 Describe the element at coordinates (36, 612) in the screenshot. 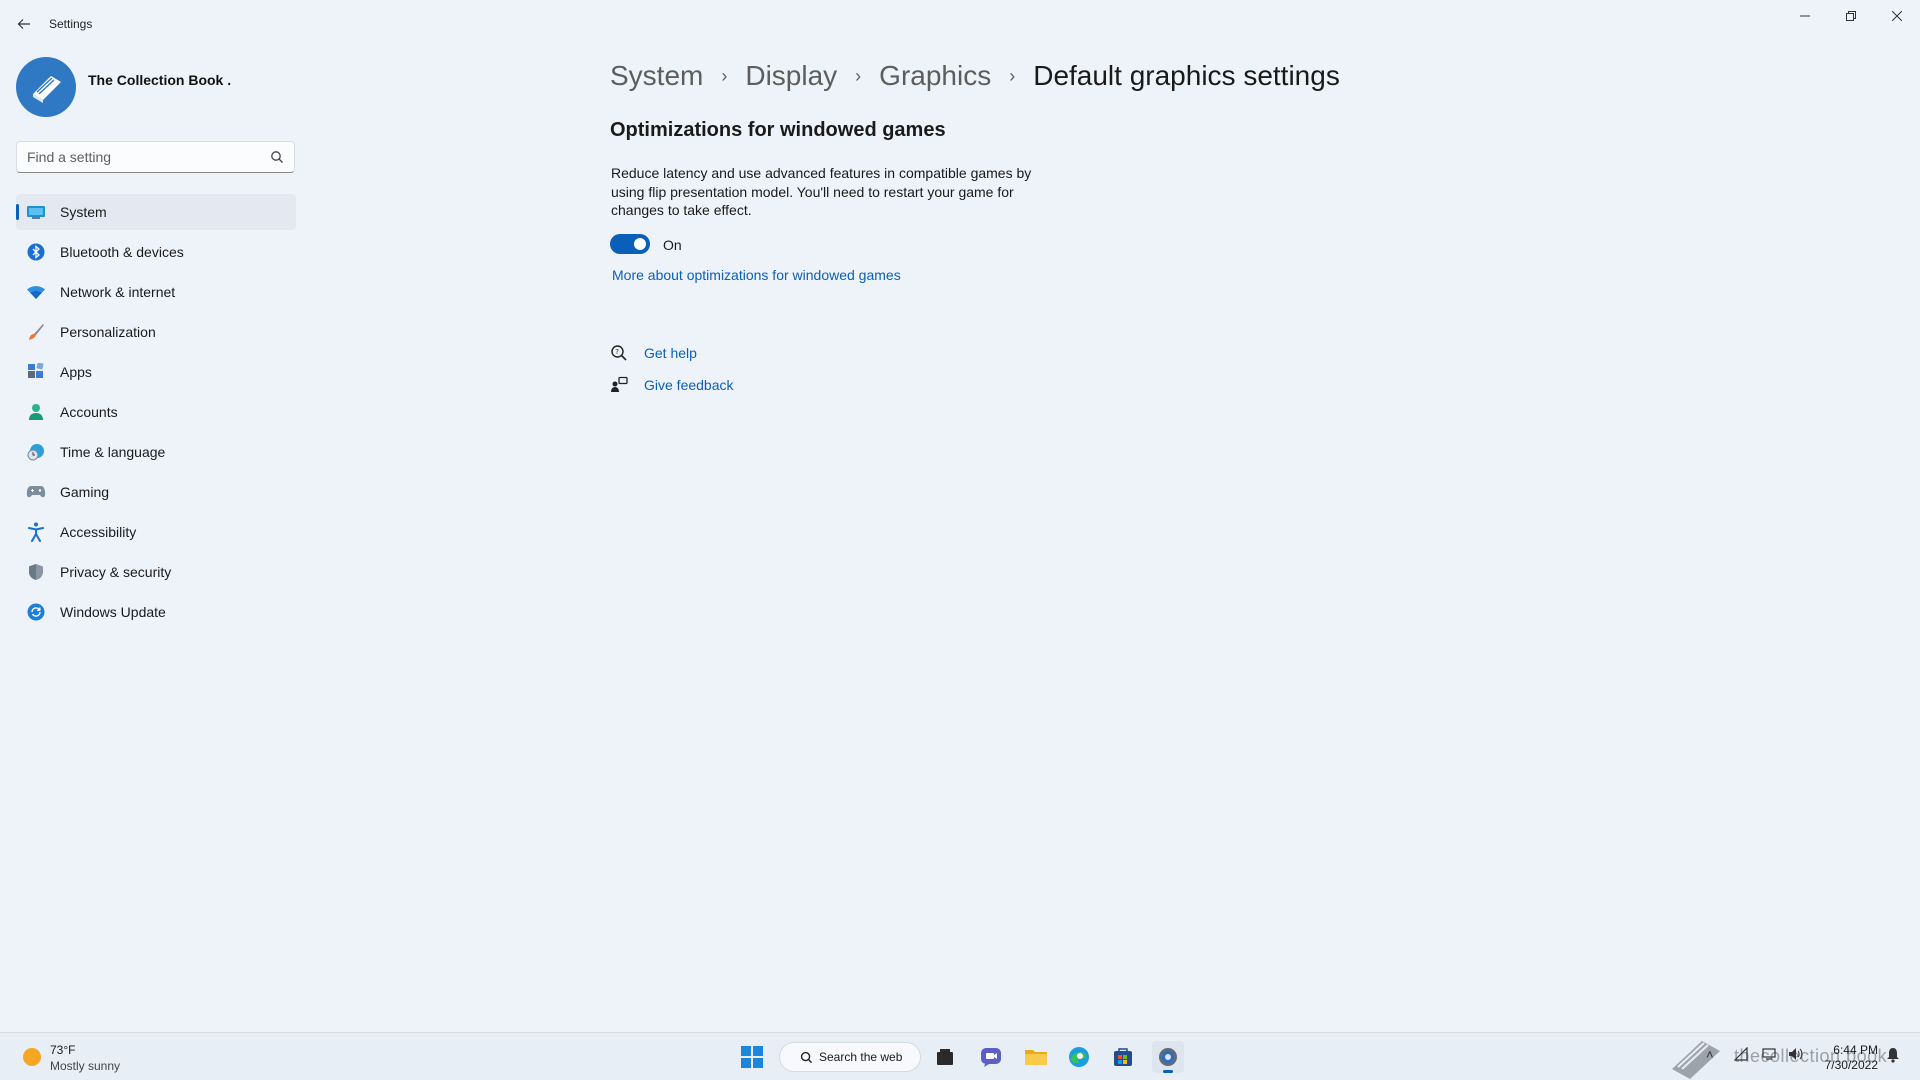

I see `update-icon` at that location.